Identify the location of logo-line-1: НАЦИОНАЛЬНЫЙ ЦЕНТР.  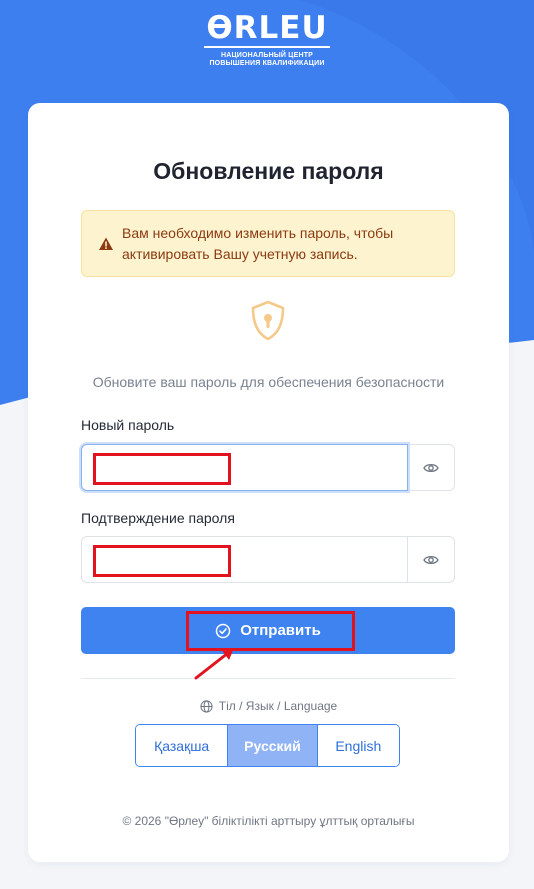
(267, 55).